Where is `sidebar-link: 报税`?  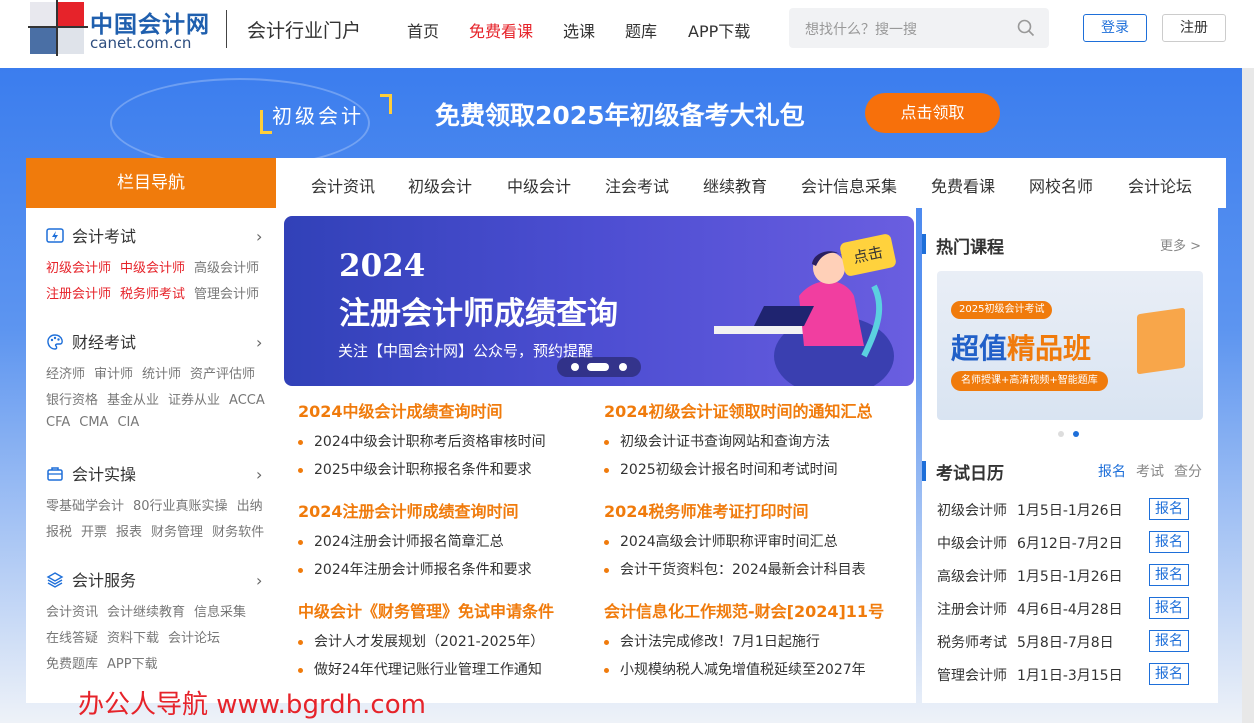 sidebar-link: 报税 is located at coordinates (59, 532).